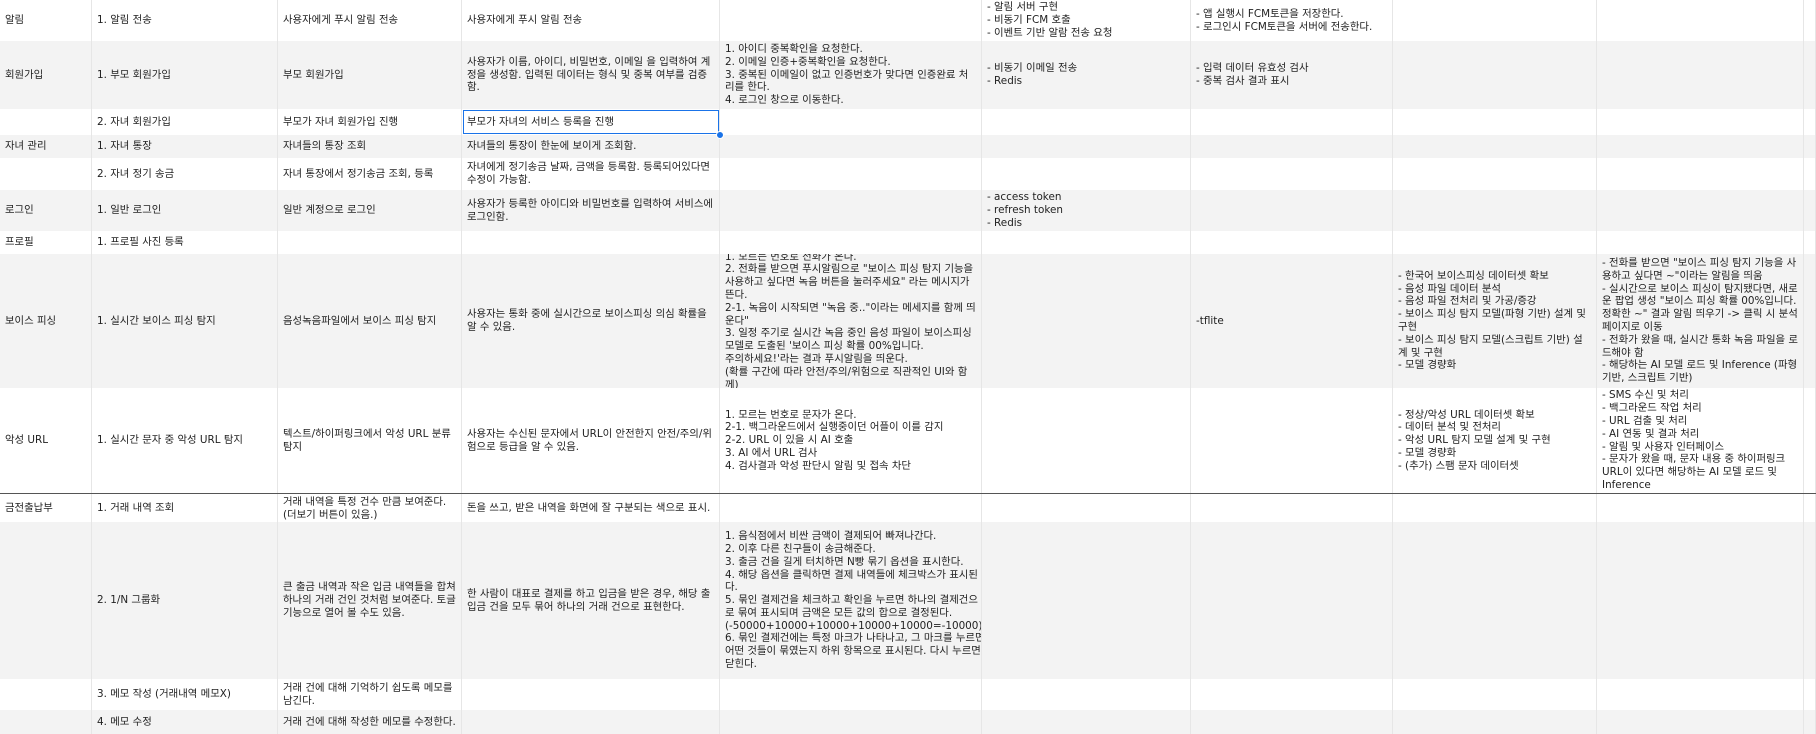  I want to click on cell-frontend: - 입력 데이터 유효성 검사 - 중복 검사 결과 표시, so click(1292, 75).